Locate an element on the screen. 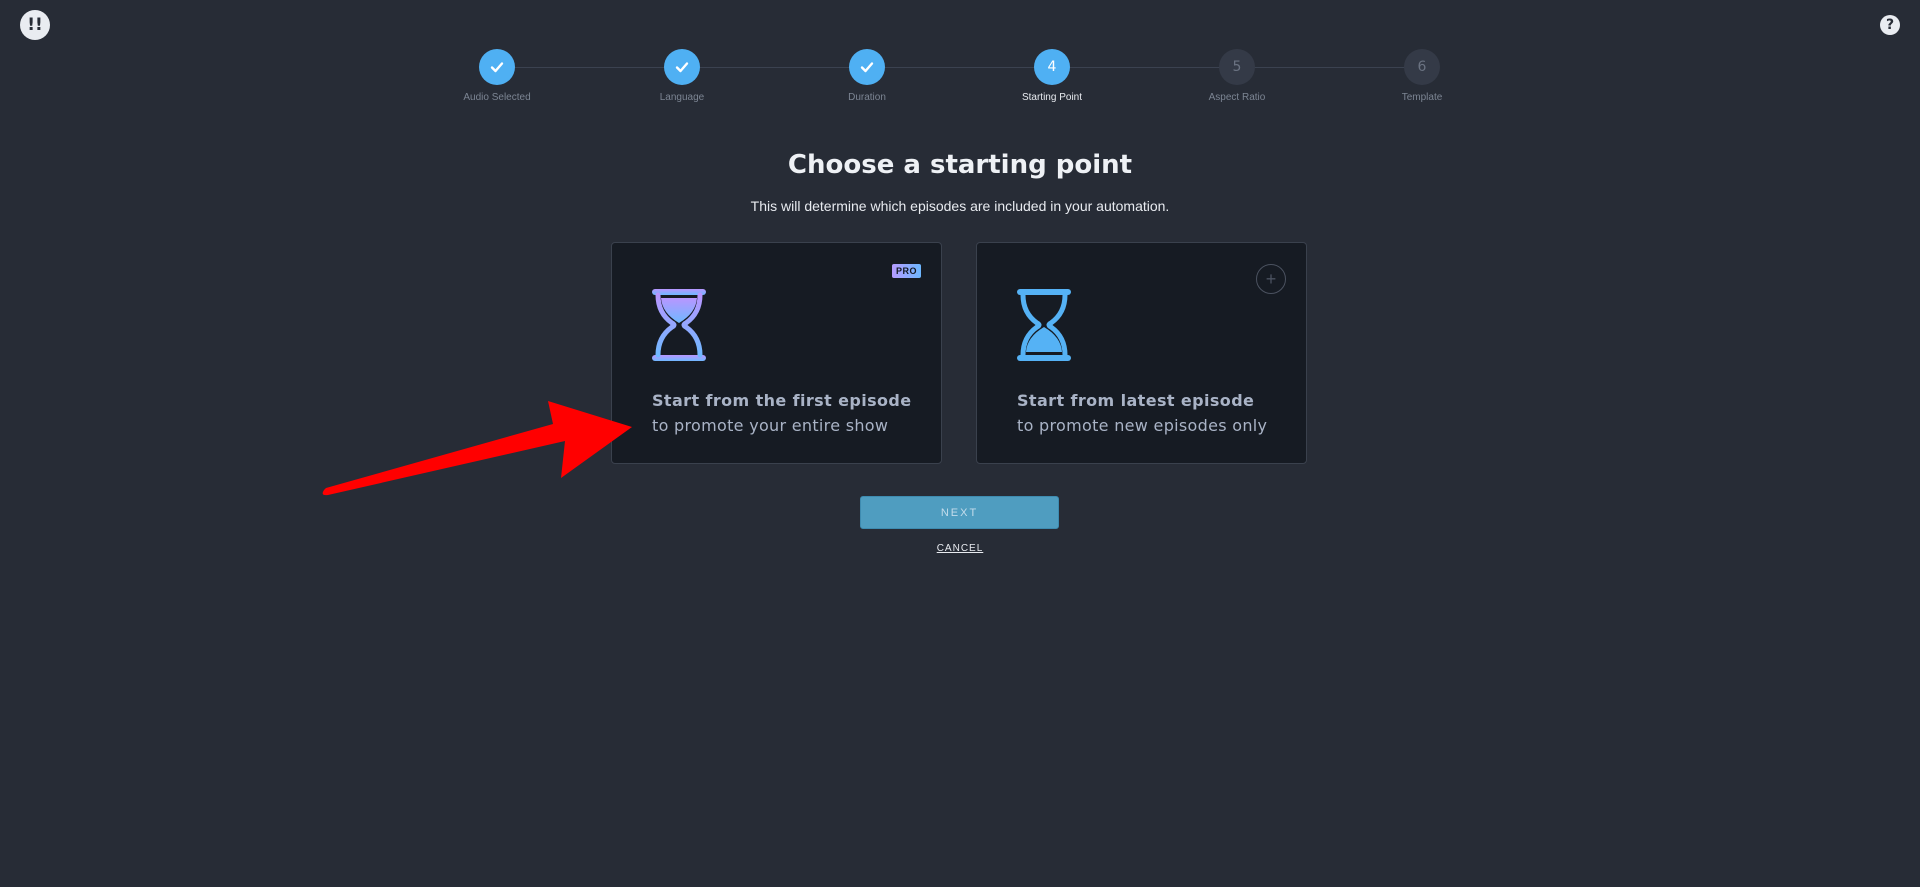 The image size is (1920, 887). step-label: Template is located at coordinates (1422, 97).